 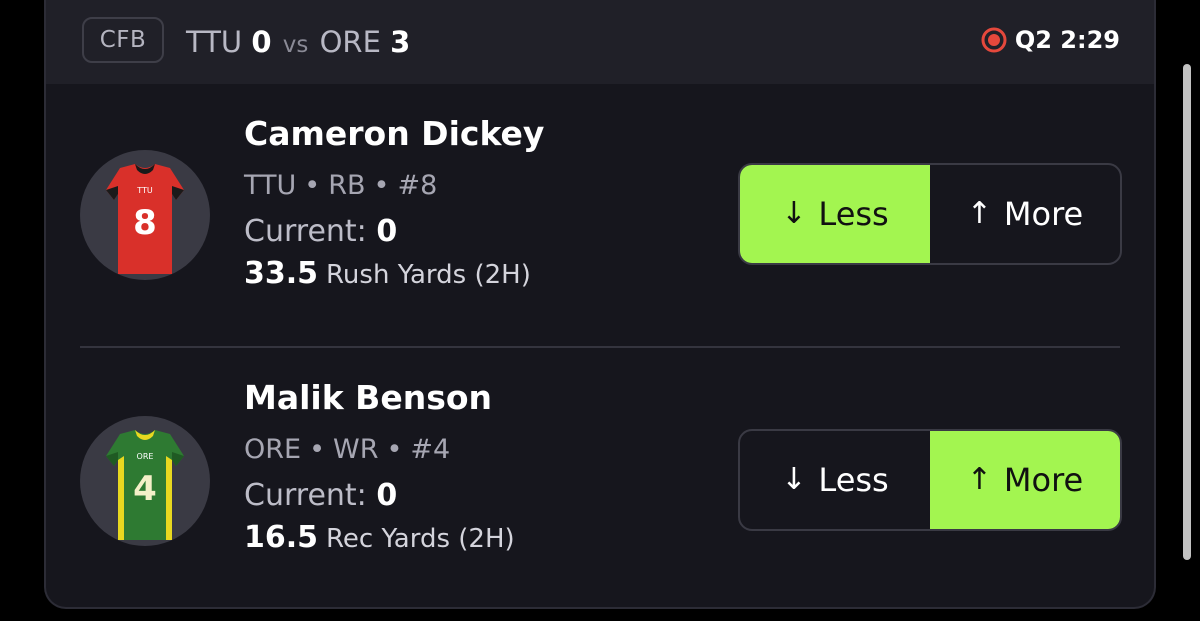 What do you see at coordinates (144, 190) in the screenshot?
I see `svg-text: TTU` at bounding box center [144, 190].